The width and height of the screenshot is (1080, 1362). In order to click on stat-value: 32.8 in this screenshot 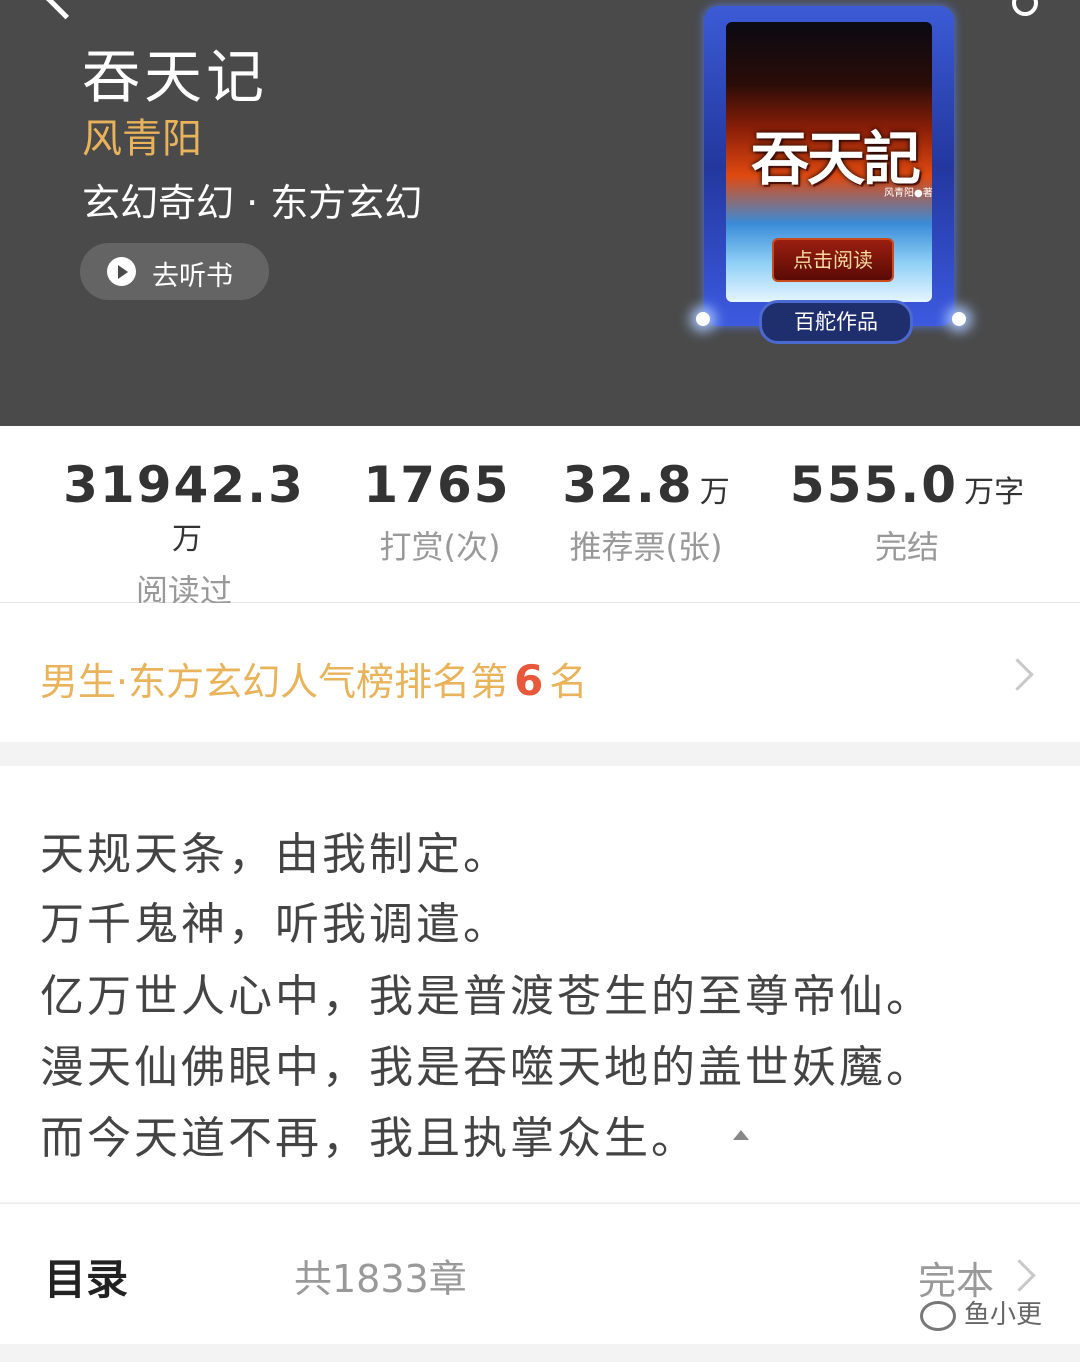, I will do `click(628, 485)`.